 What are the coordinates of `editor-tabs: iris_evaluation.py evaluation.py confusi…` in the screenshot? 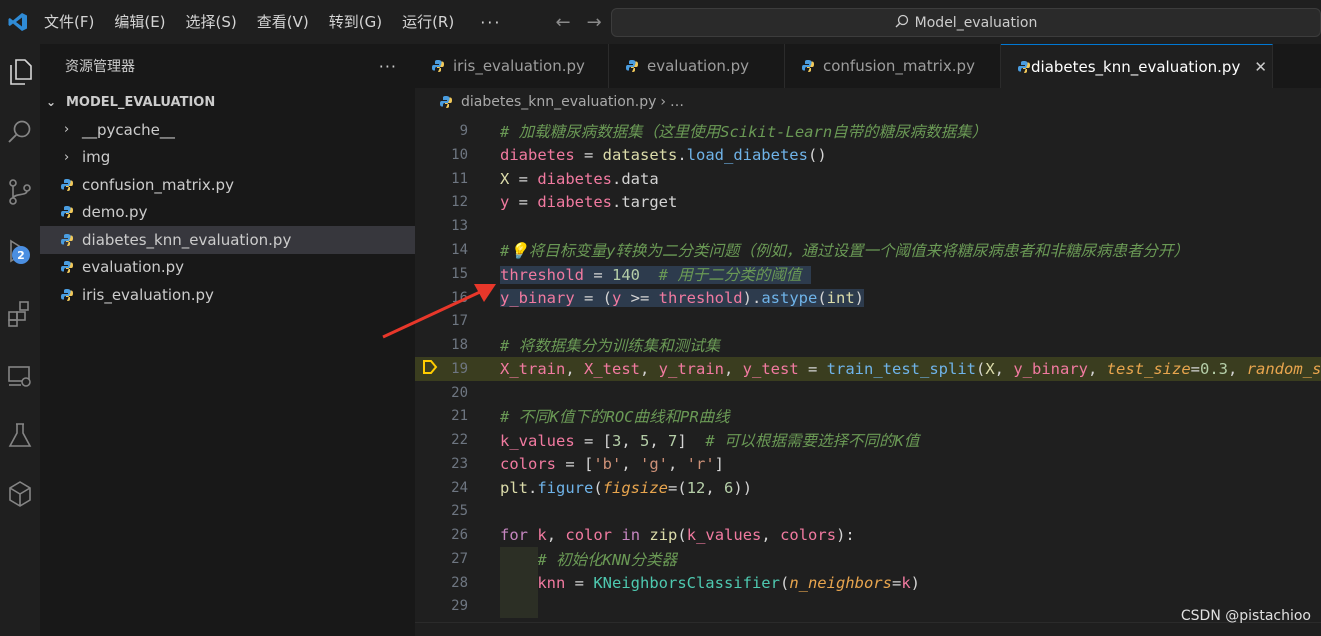 It's located at (868, 66).